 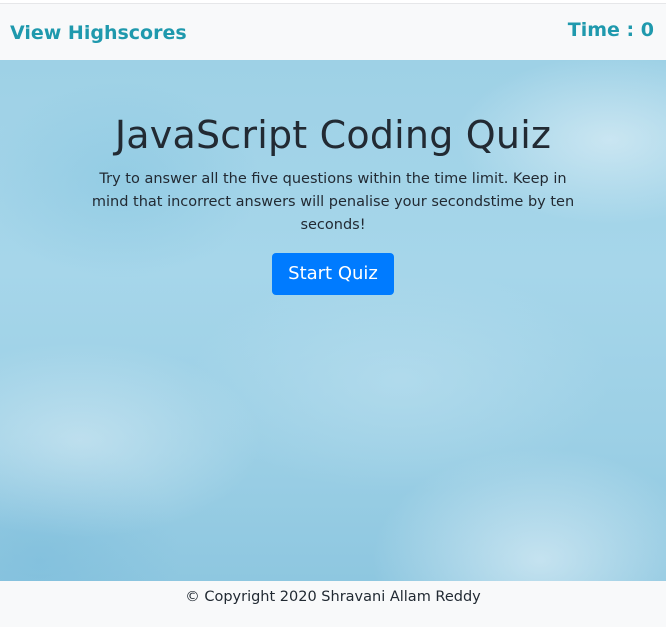 What do you see at coordinates (333, 597) in the screenshot?
I see `copyright-text: © Copyright 2020 Shravani Allam Reddy` at bounding box center [333, 597].